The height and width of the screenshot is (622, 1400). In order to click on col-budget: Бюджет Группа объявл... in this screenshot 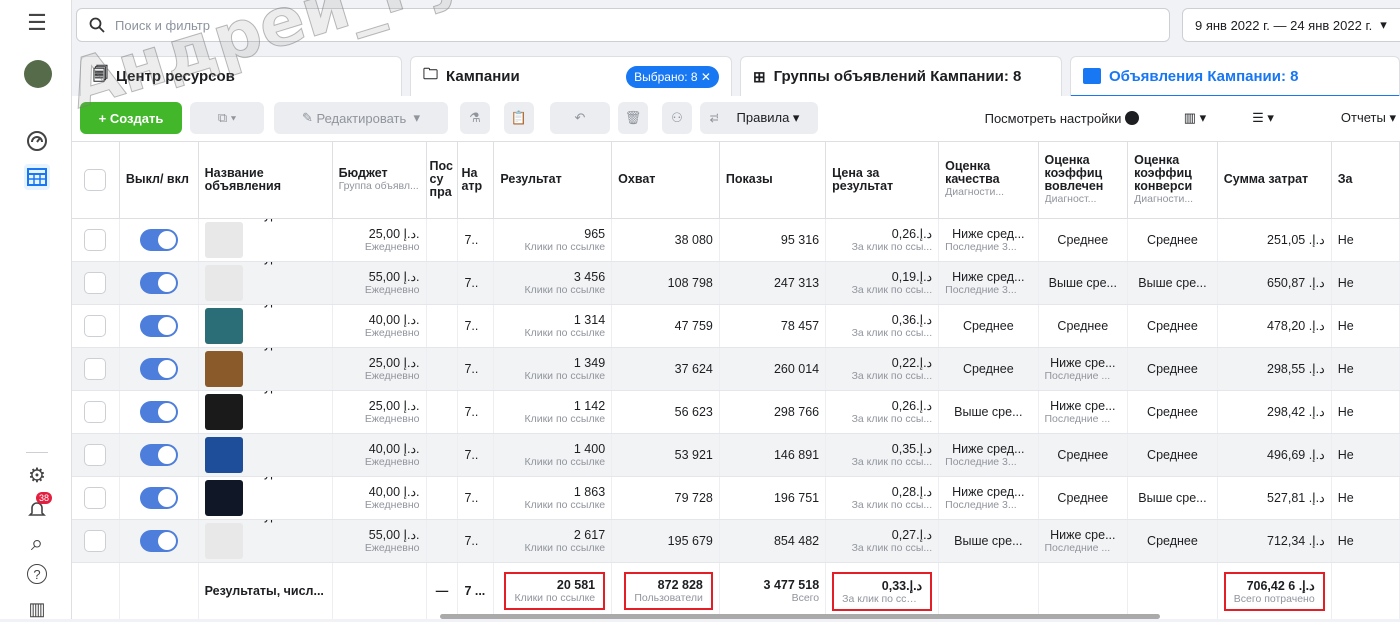, I will do `click(379, 180)`.